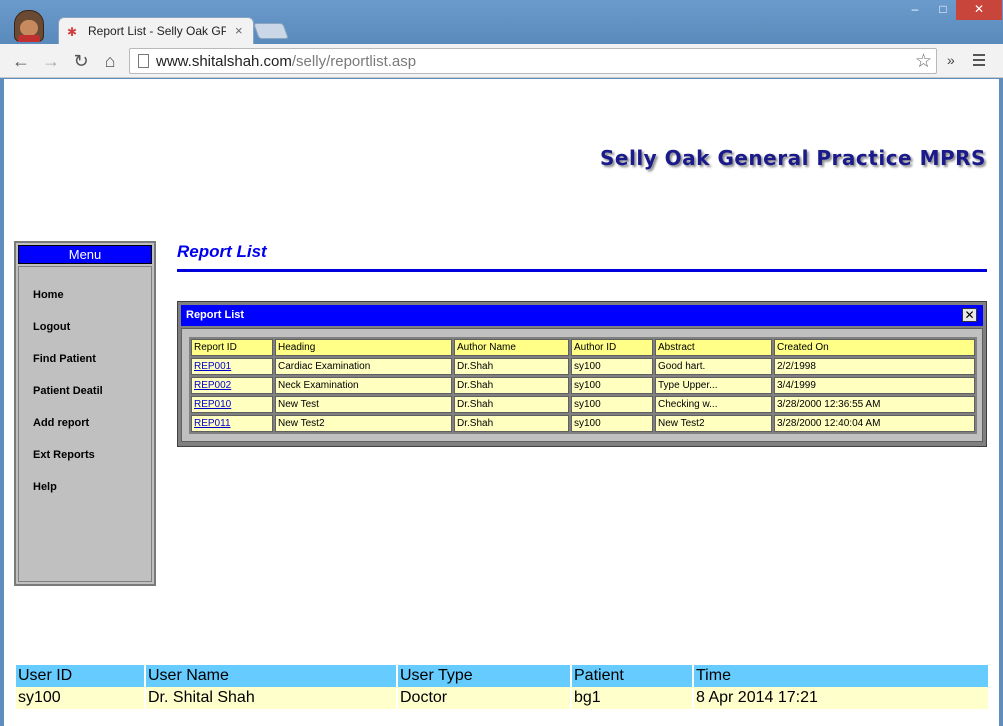 Image resolution: width=1003 pixels, height=726 pixels. I want to click on report-id-link: REP010, so click(212, 404).